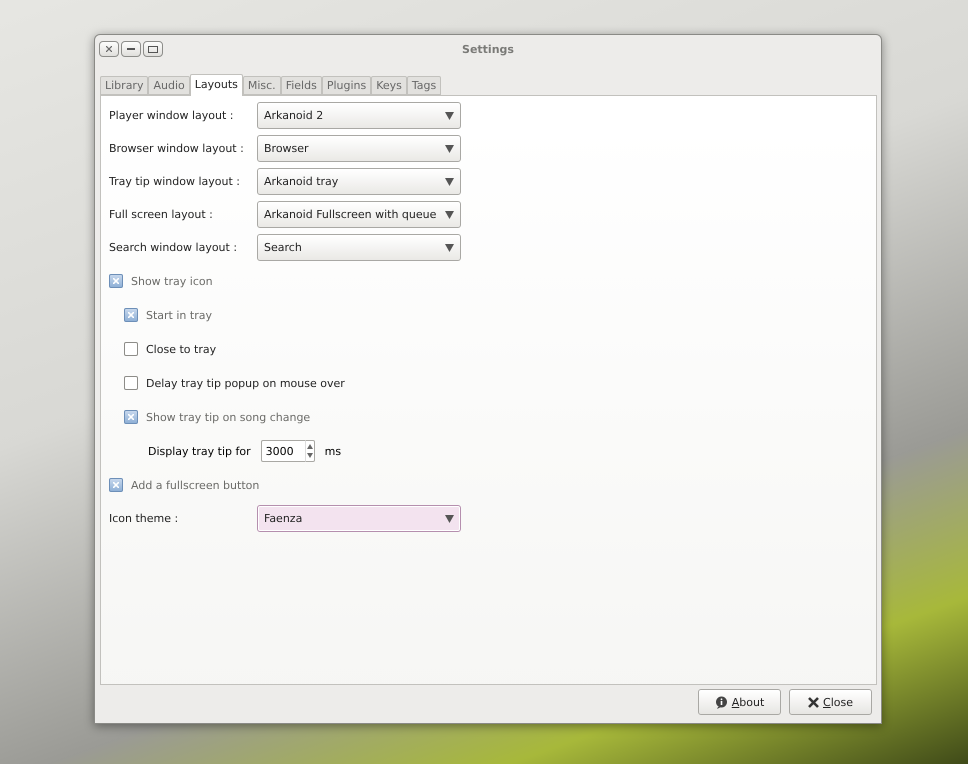 The width and height of the screenshot is (968, 764). Describe the element at coordinates (359, 247) in the screenshot. I see `layout-dropdown: Search` at that location.